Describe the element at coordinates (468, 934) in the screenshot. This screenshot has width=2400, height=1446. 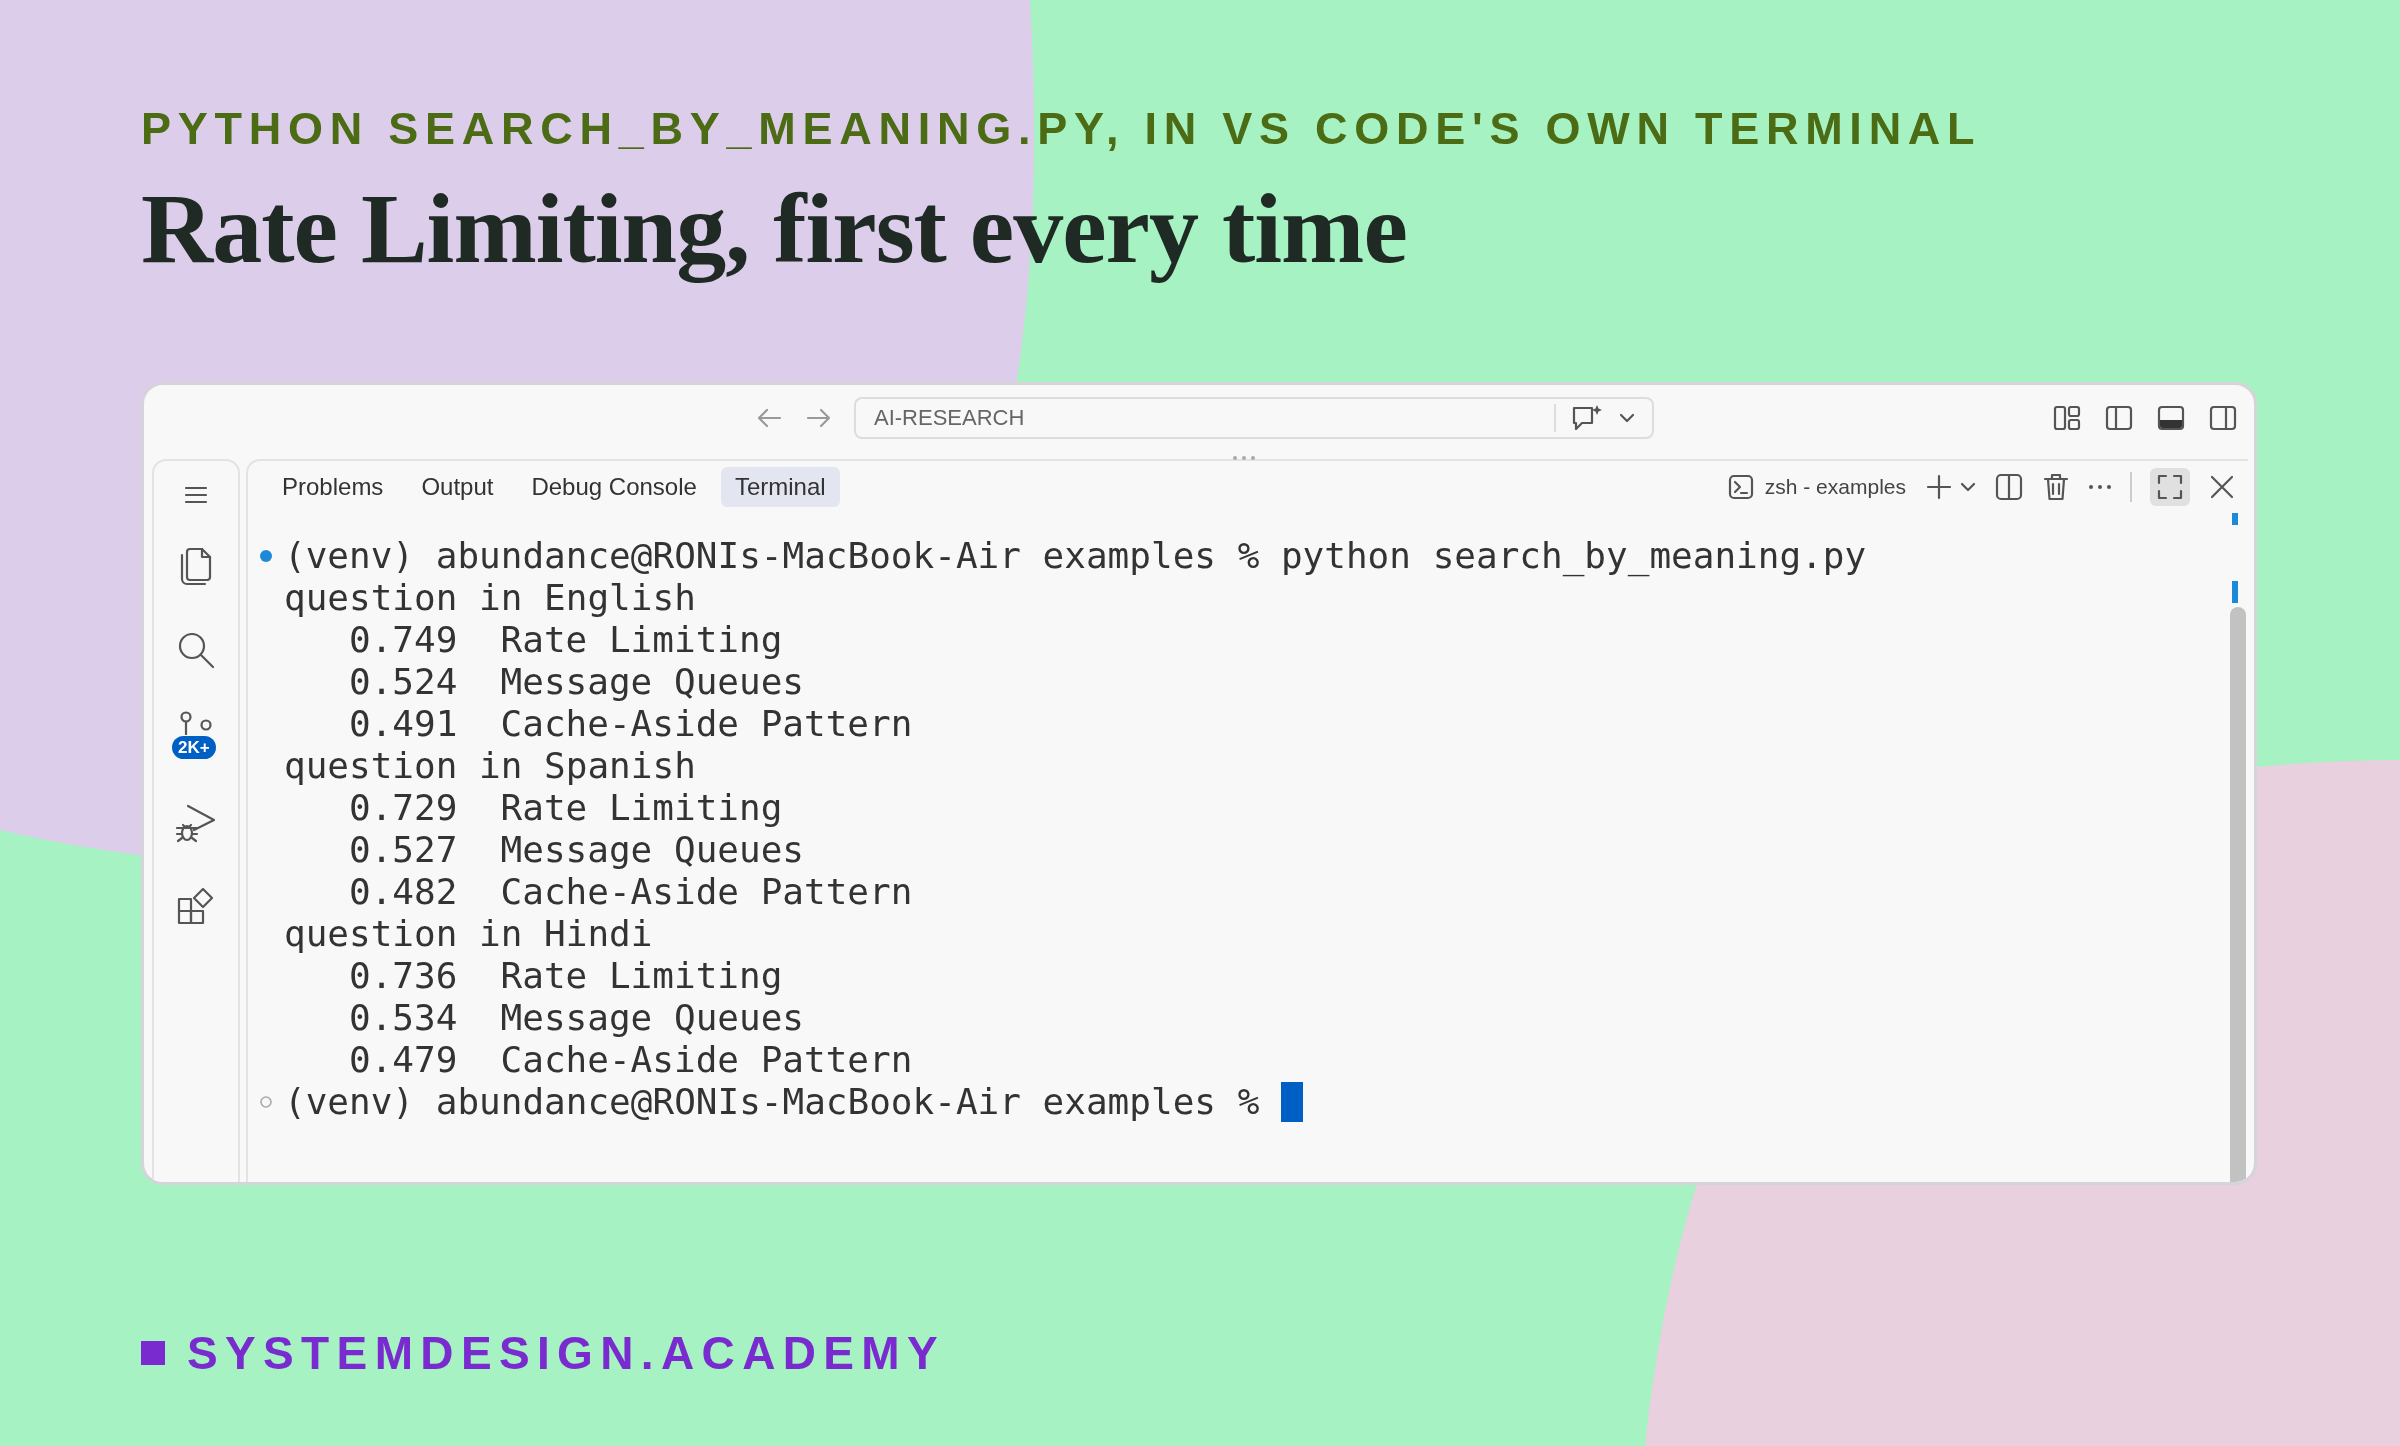
I see `output-heading: question in Hindi` at that location.